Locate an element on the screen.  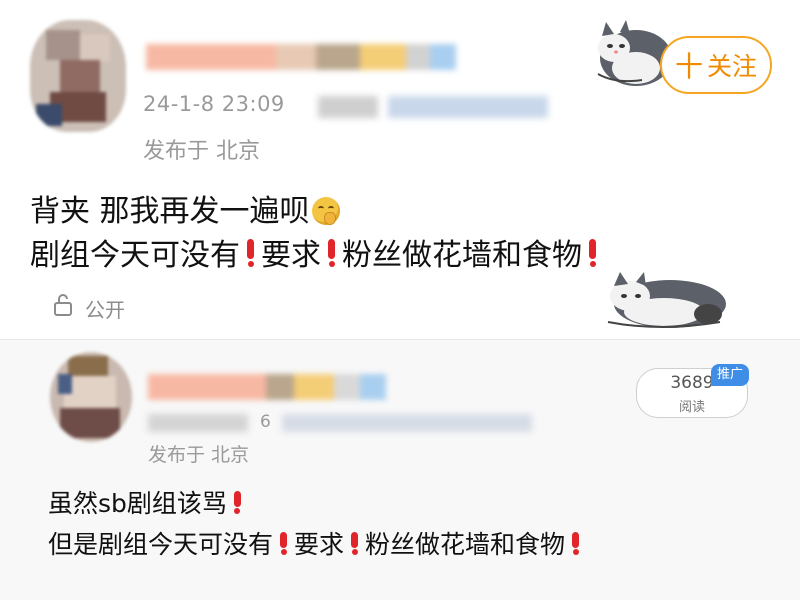
post-source-redacted is located at coordinates (433, 107).